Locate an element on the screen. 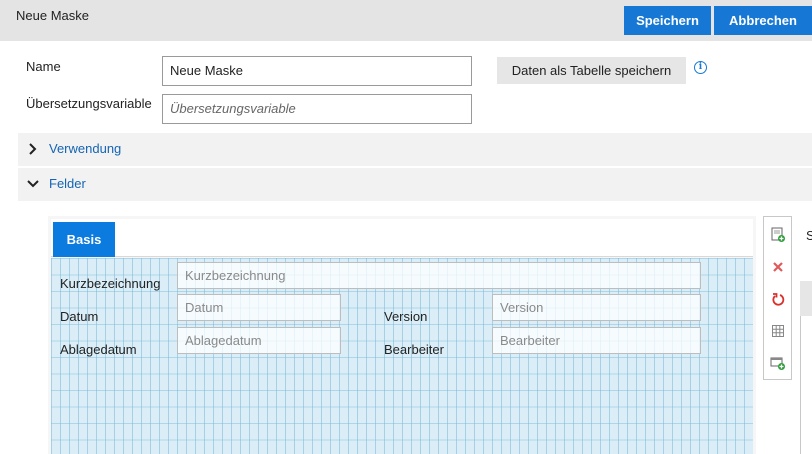 The image size is (812, 454). field-label-date: Datum is located at coordinates (79, 316).